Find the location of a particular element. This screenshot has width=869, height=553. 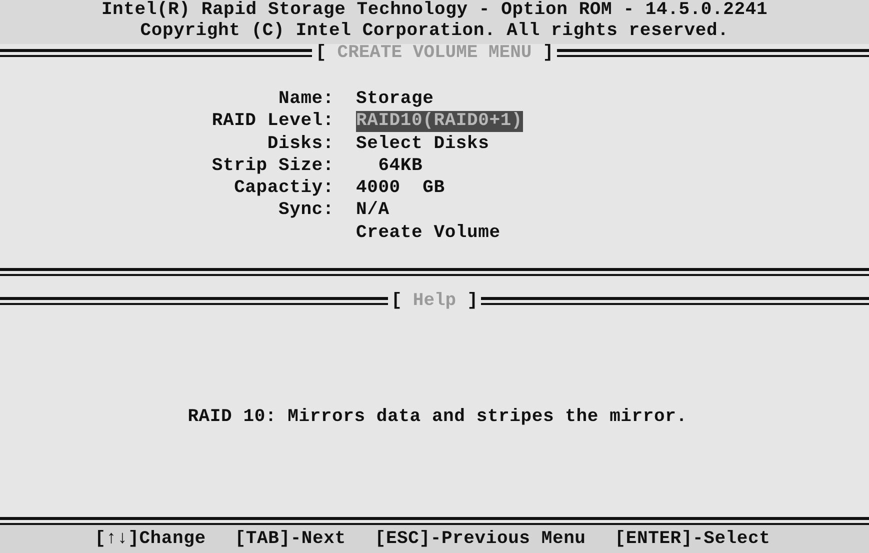

key-hint: [ENTER]-Select is located at coordinates (692, 539).